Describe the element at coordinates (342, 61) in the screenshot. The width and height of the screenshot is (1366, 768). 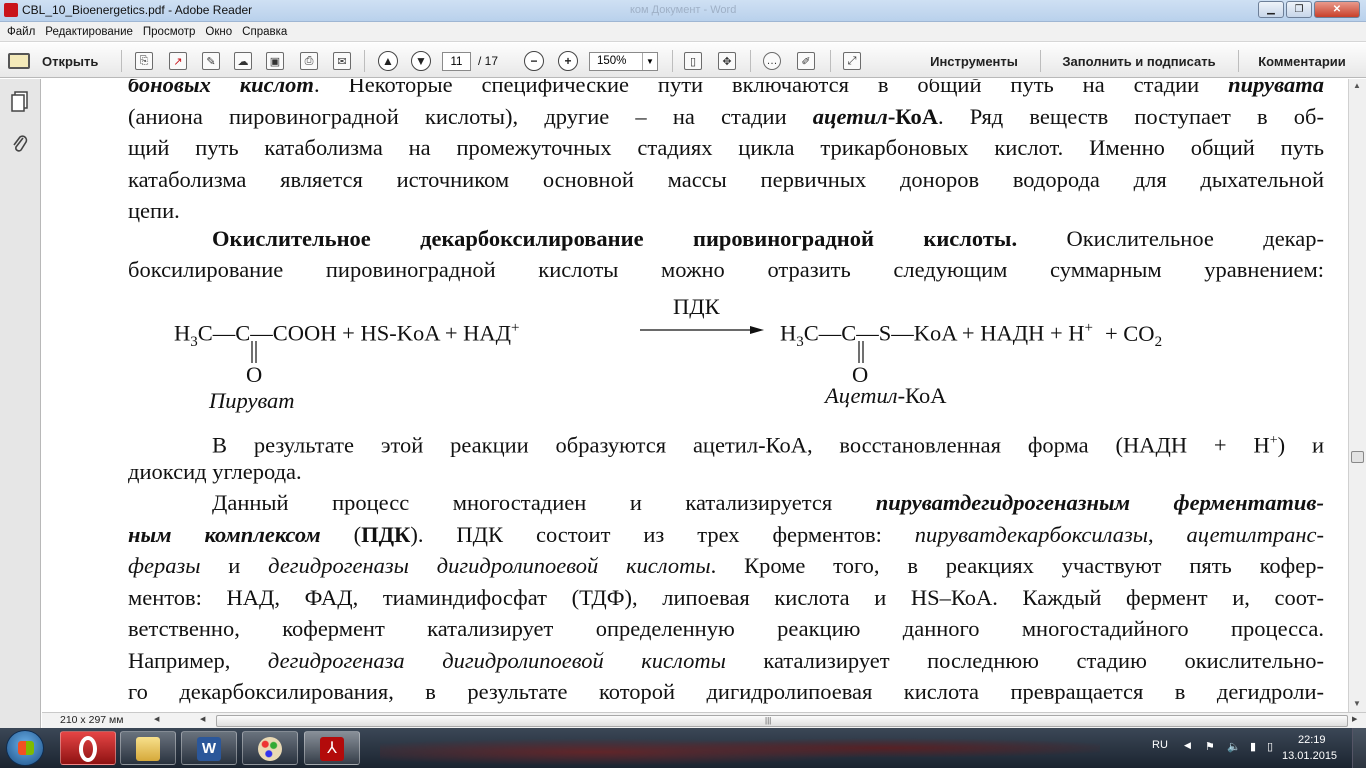
I see `email-button: ✉` at that location.